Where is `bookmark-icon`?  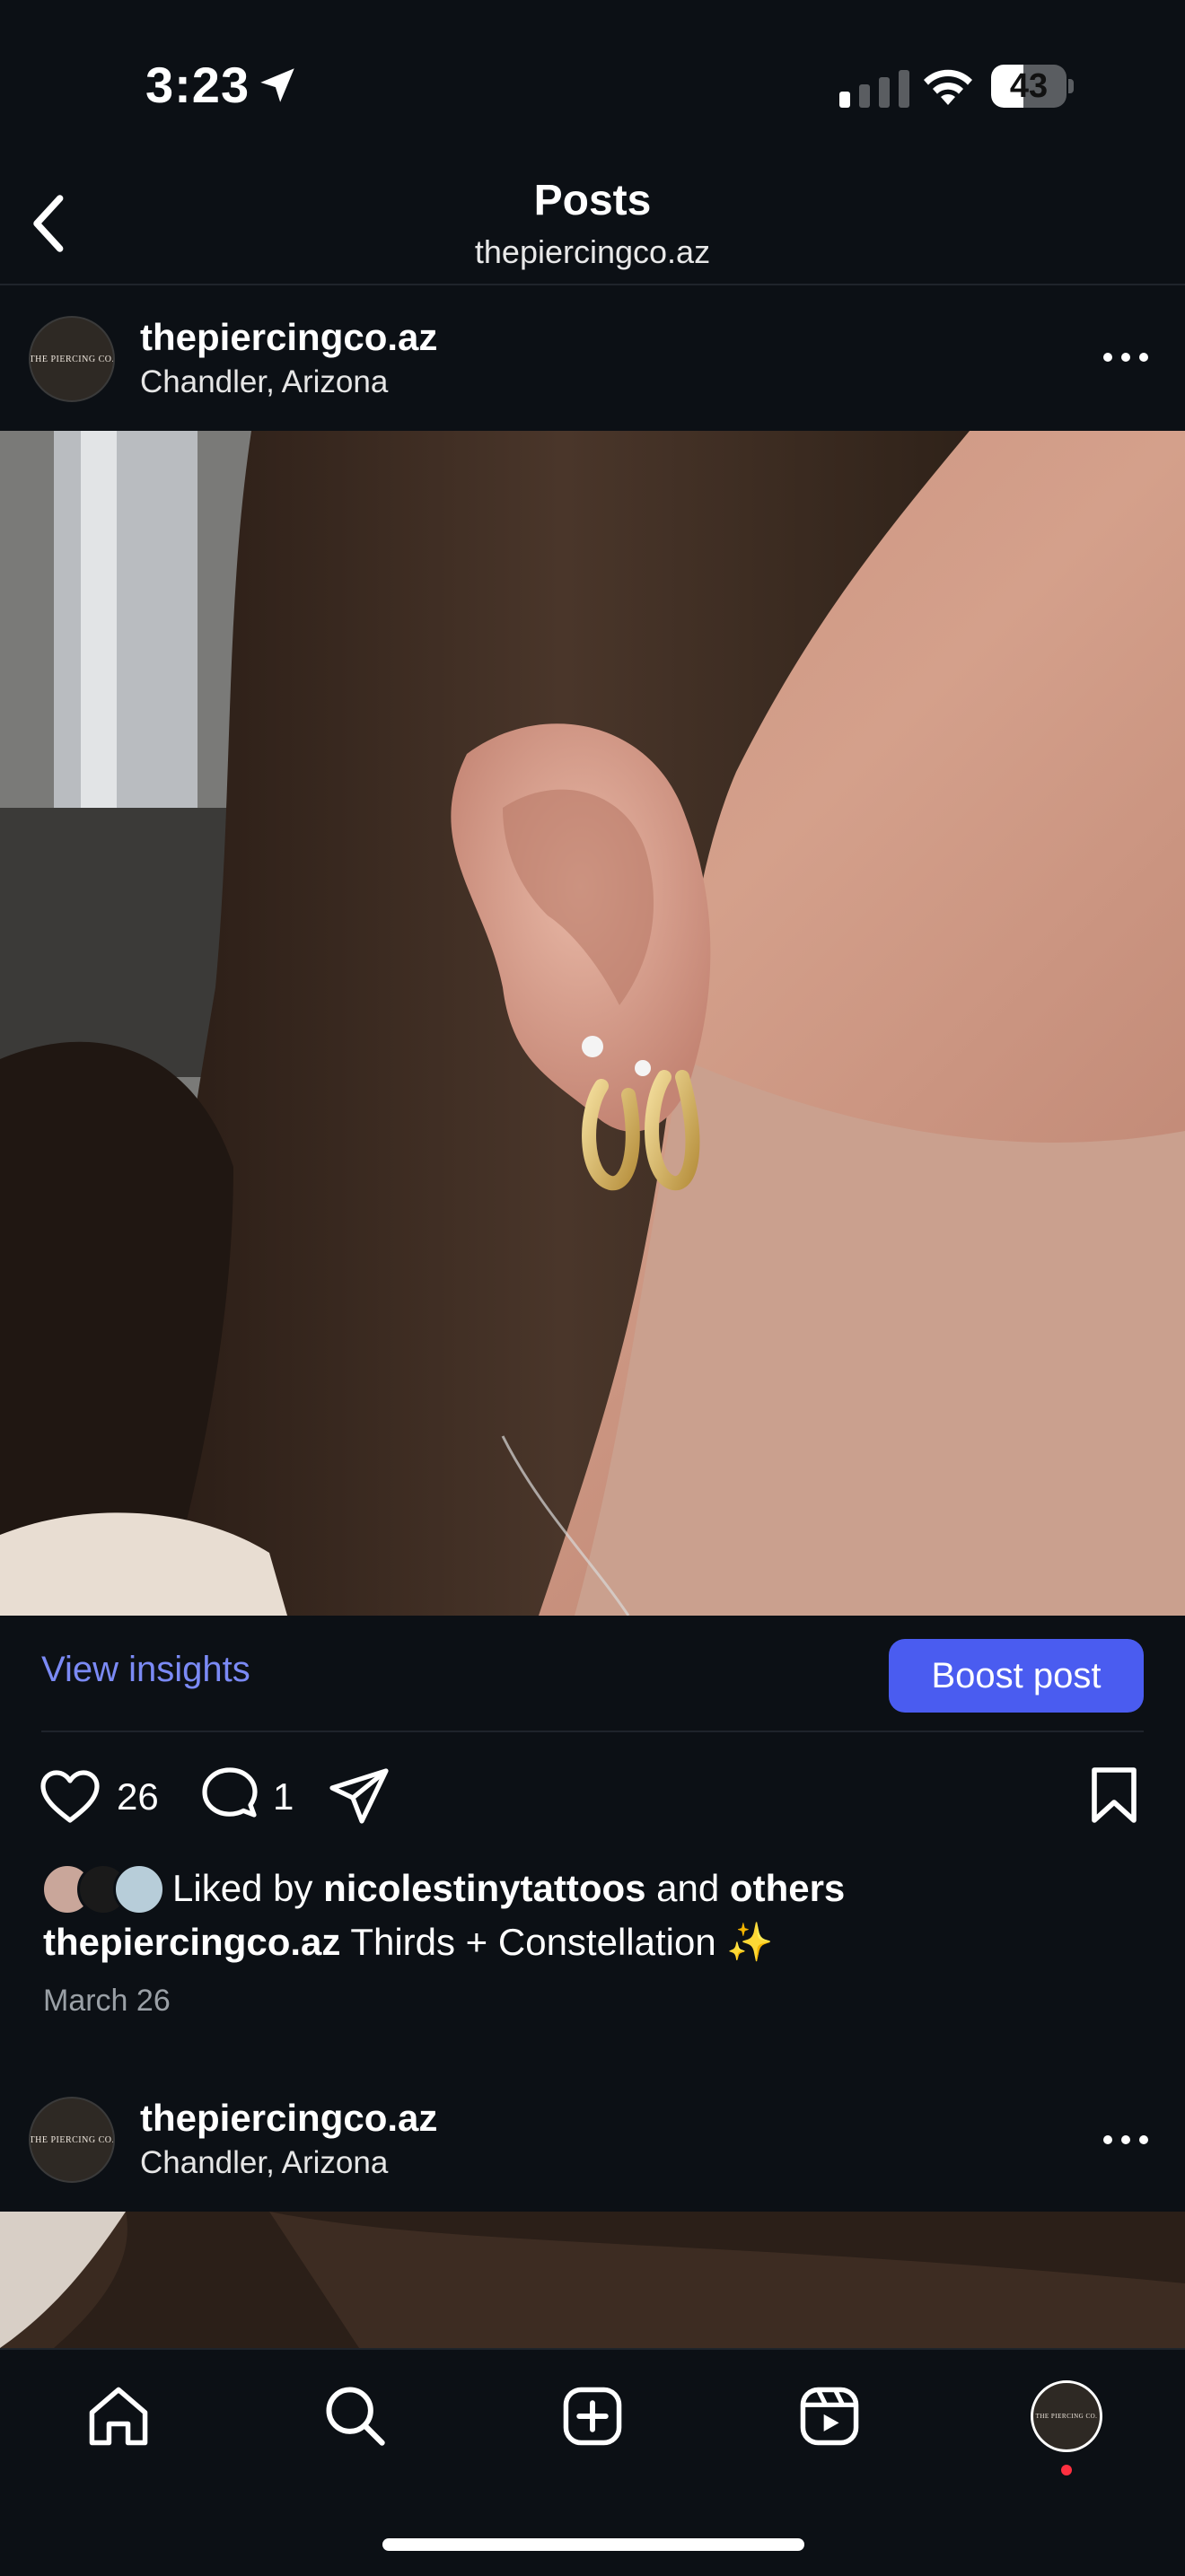 bookmark-icon is located at coordinates (1114, 1795).